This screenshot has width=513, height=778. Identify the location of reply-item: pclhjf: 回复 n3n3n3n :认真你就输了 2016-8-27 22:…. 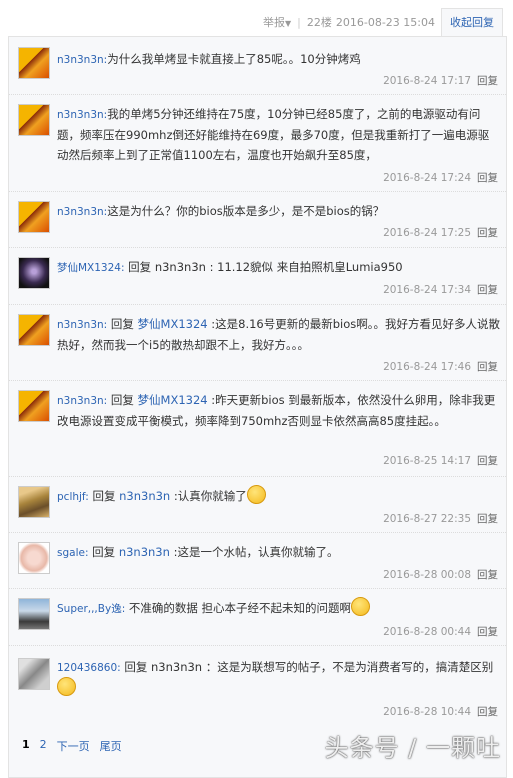
(257, 504).